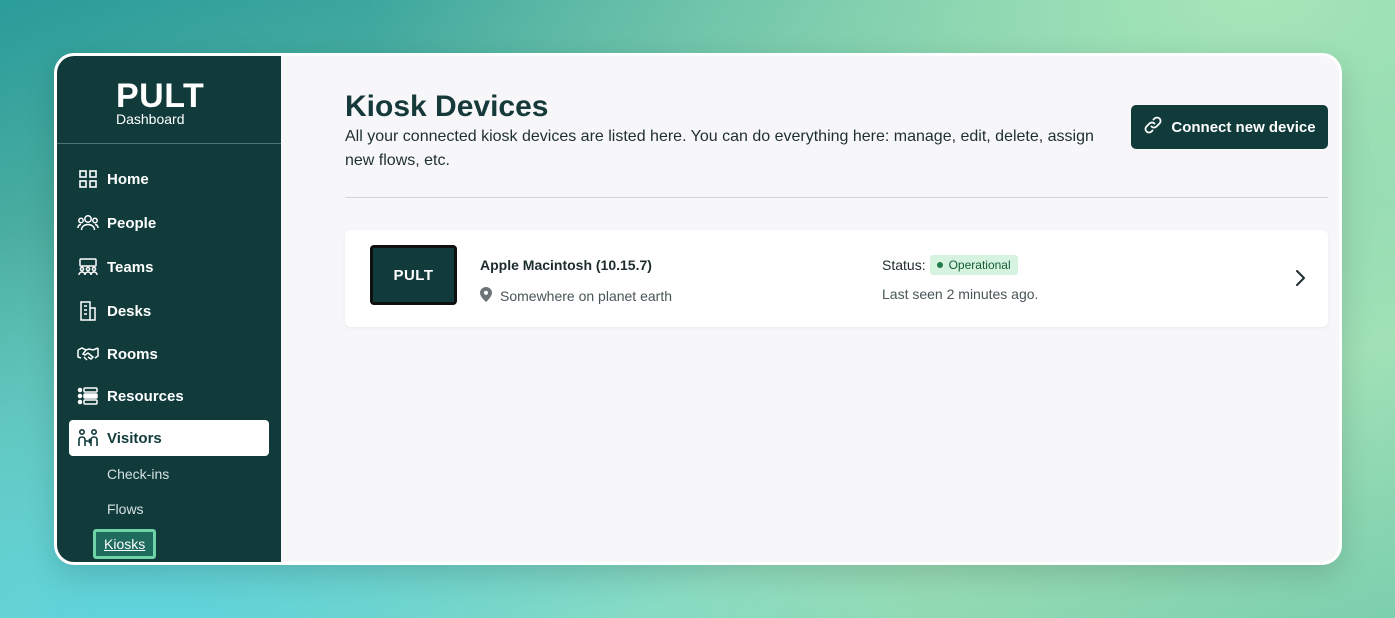 The height and width of the screenshot is (618, 1395). What do you see at coordinates (979, 265) in the screenshot?
I see `status-badge-text: Operational` at bounding box center [979, 265].